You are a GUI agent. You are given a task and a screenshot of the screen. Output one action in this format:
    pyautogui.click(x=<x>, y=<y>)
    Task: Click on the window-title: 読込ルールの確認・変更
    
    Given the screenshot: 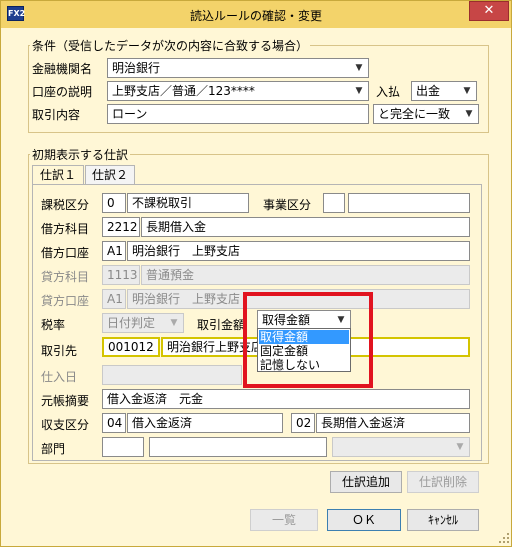 What is the action you would take?
    pyautogui.click(x=255, y=16)
    